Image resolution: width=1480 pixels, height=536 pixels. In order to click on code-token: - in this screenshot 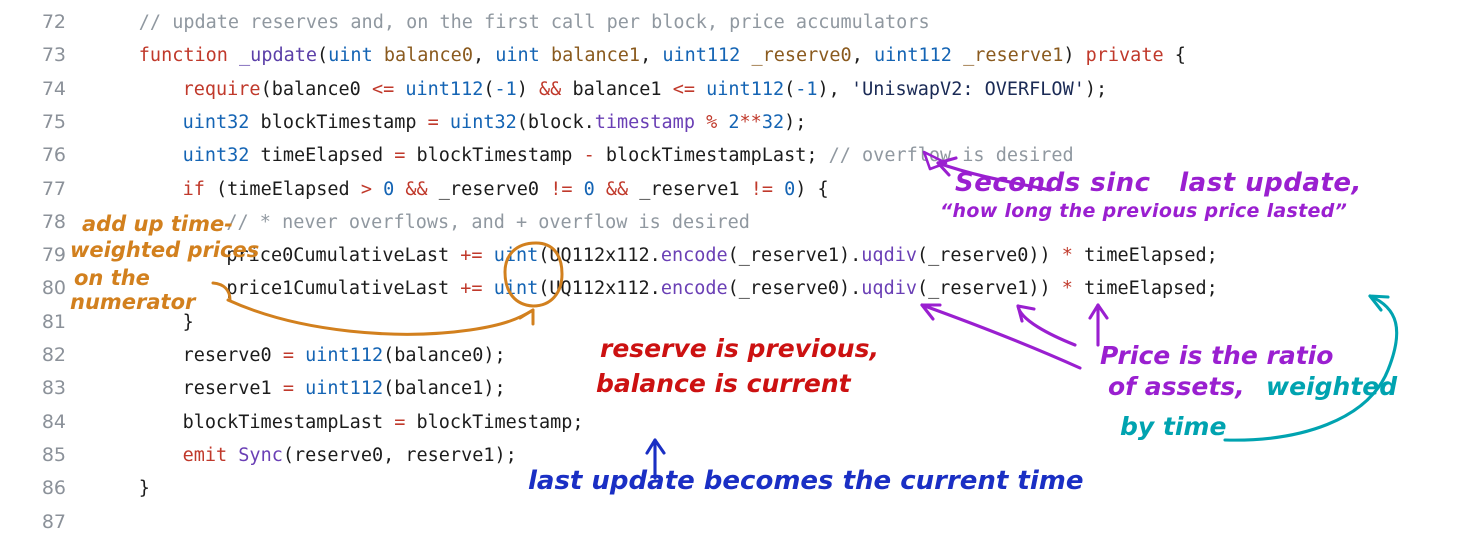, I will do `click(589, 156)`.